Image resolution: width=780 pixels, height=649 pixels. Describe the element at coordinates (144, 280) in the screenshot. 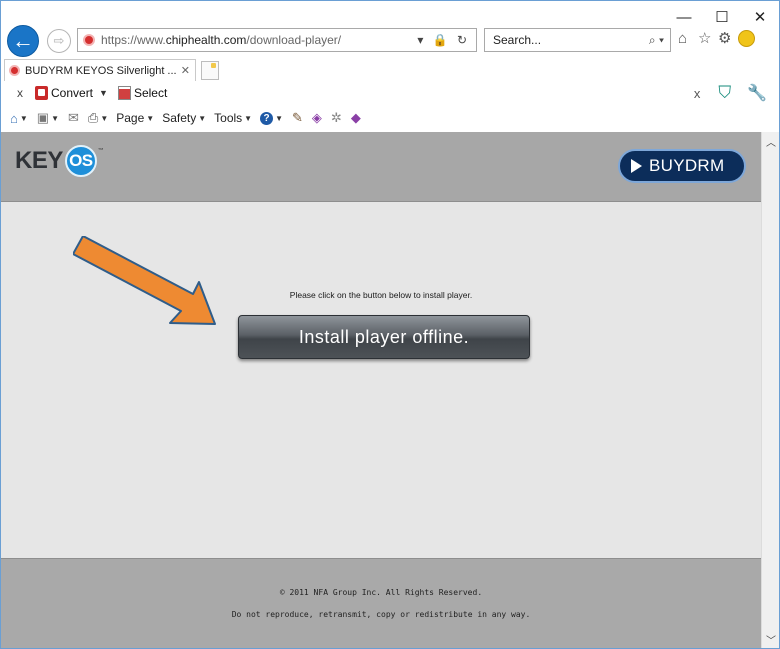

I see `orange-arrow-annotation` at that location.